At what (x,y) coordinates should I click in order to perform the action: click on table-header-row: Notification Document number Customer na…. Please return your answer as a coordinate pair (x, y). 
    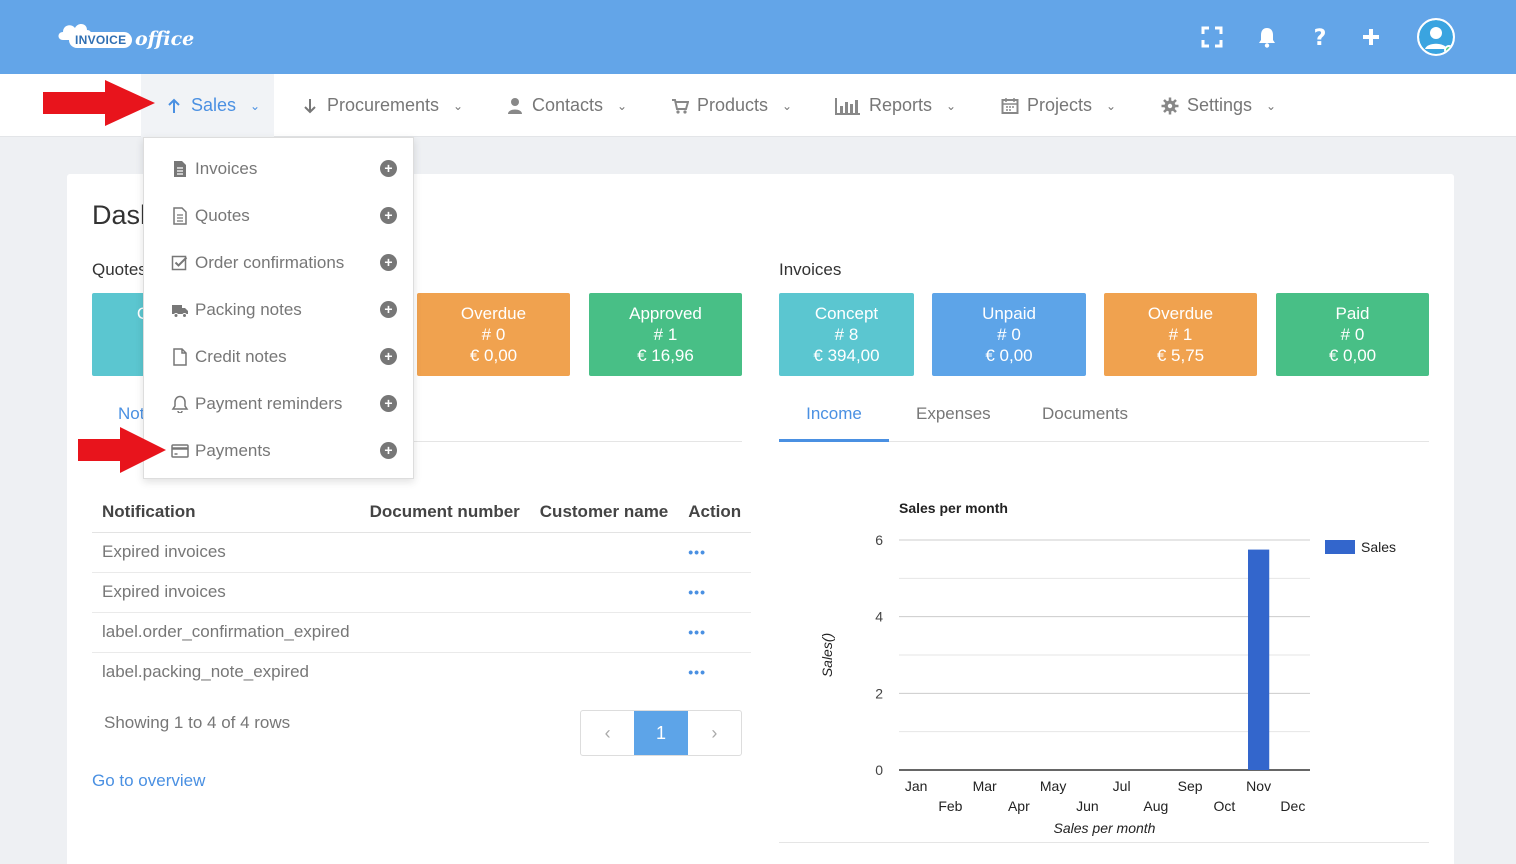
    Looking at the image, I should click on (422, 512).